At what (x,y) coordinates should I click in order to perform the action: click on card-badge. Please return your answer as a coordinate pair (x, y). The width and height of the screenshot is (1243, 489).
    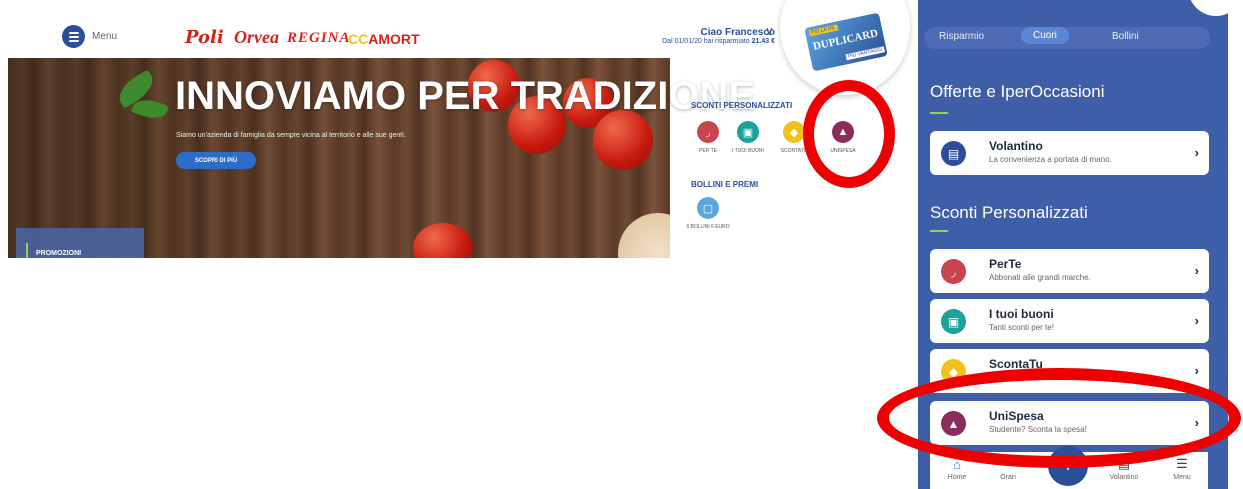
    Looking at the image, I should click on (1208, 8).